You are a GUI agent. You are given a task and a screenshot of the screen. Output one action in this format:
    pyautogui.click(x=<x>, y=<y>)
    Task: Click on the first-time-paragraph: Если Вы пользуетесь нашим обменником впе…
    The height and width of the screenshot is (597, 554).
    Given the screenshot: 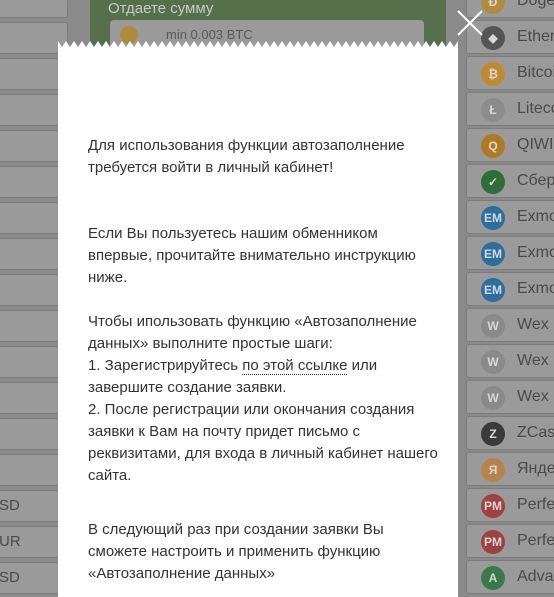 What is the action you would take?
    pyautogui.click(x=252, y=255)
    